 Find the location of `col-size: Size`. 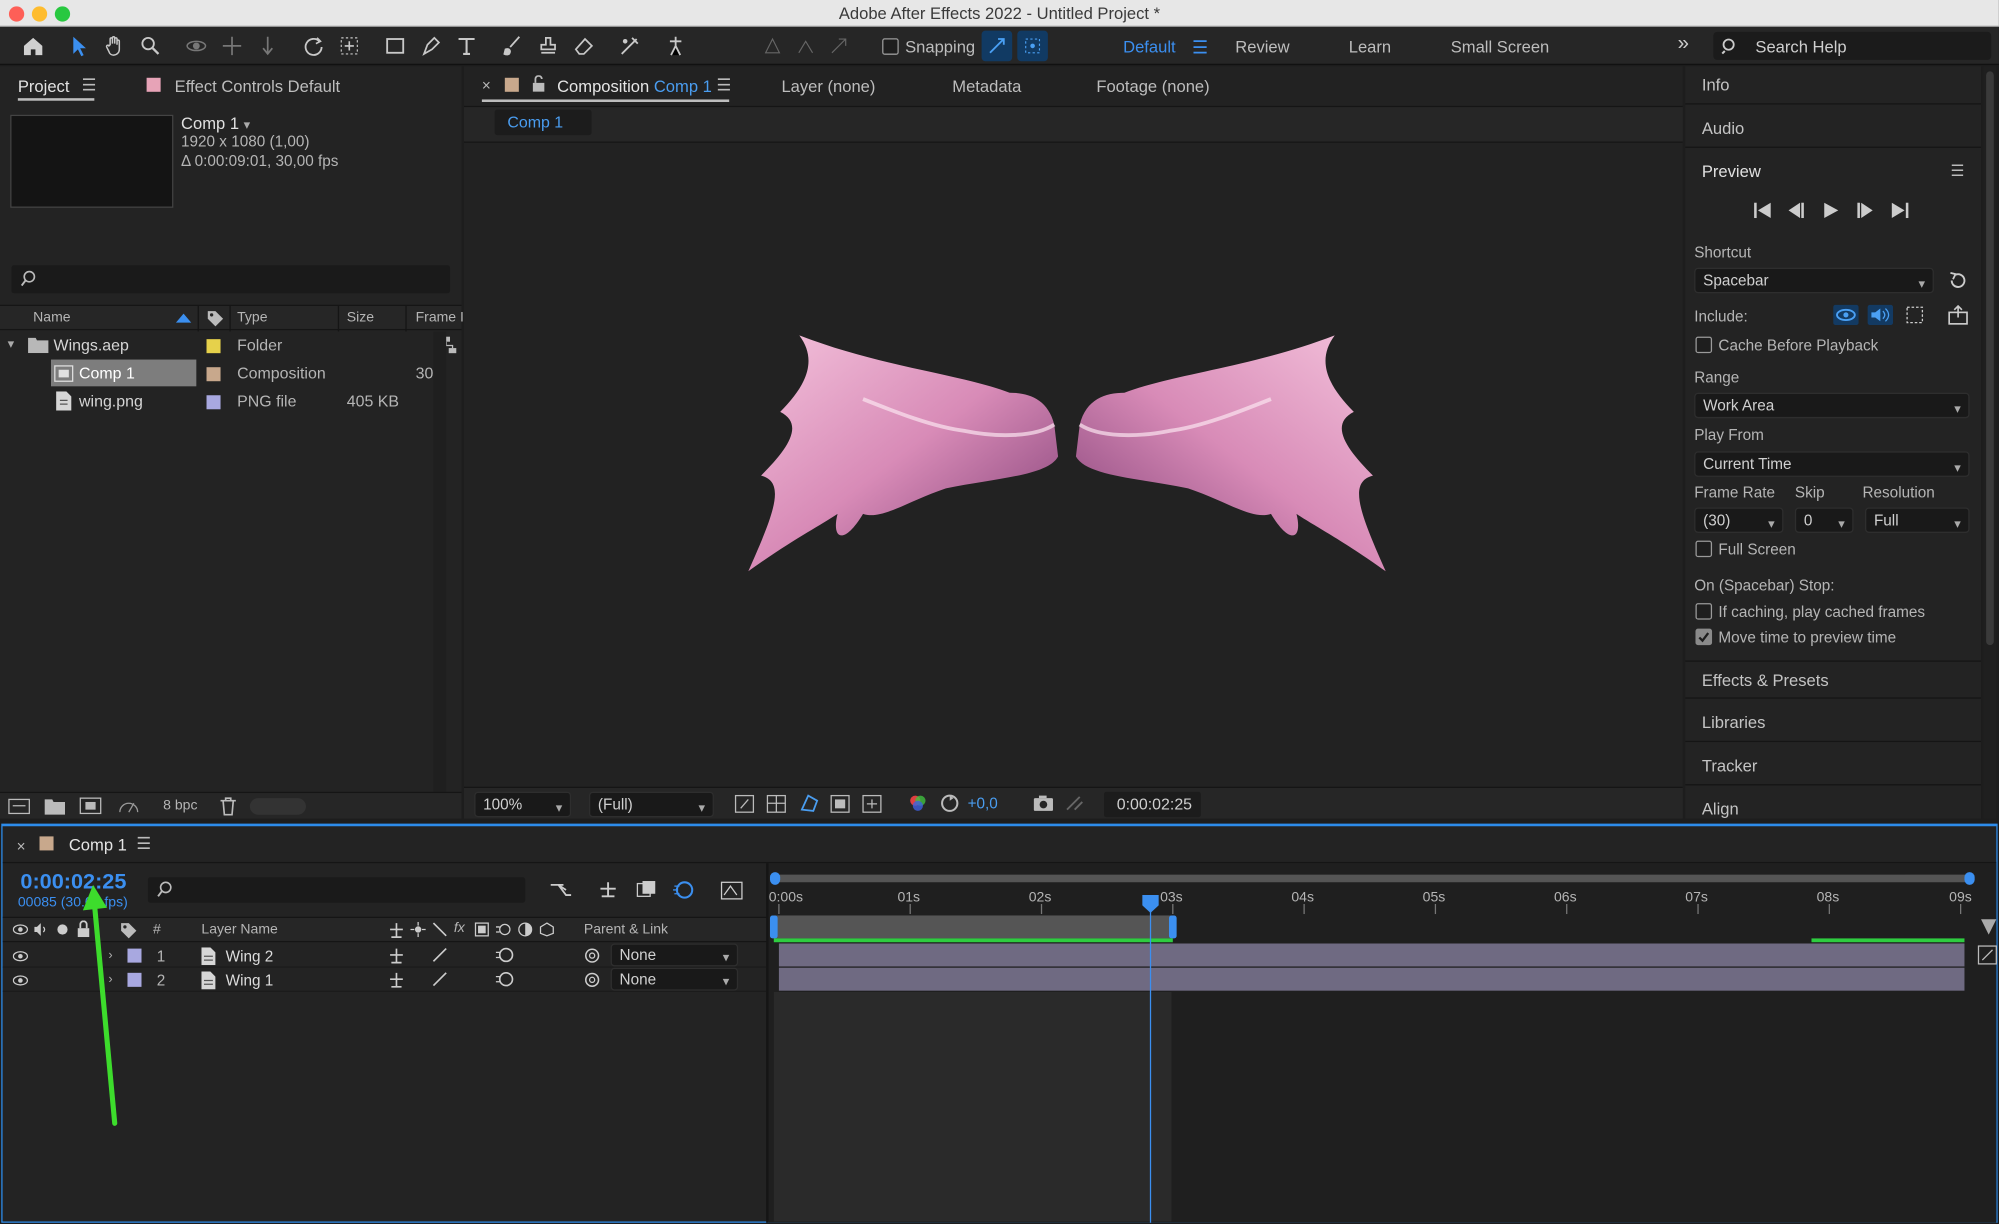

col-size: Size is located at coordinates (360, 317).